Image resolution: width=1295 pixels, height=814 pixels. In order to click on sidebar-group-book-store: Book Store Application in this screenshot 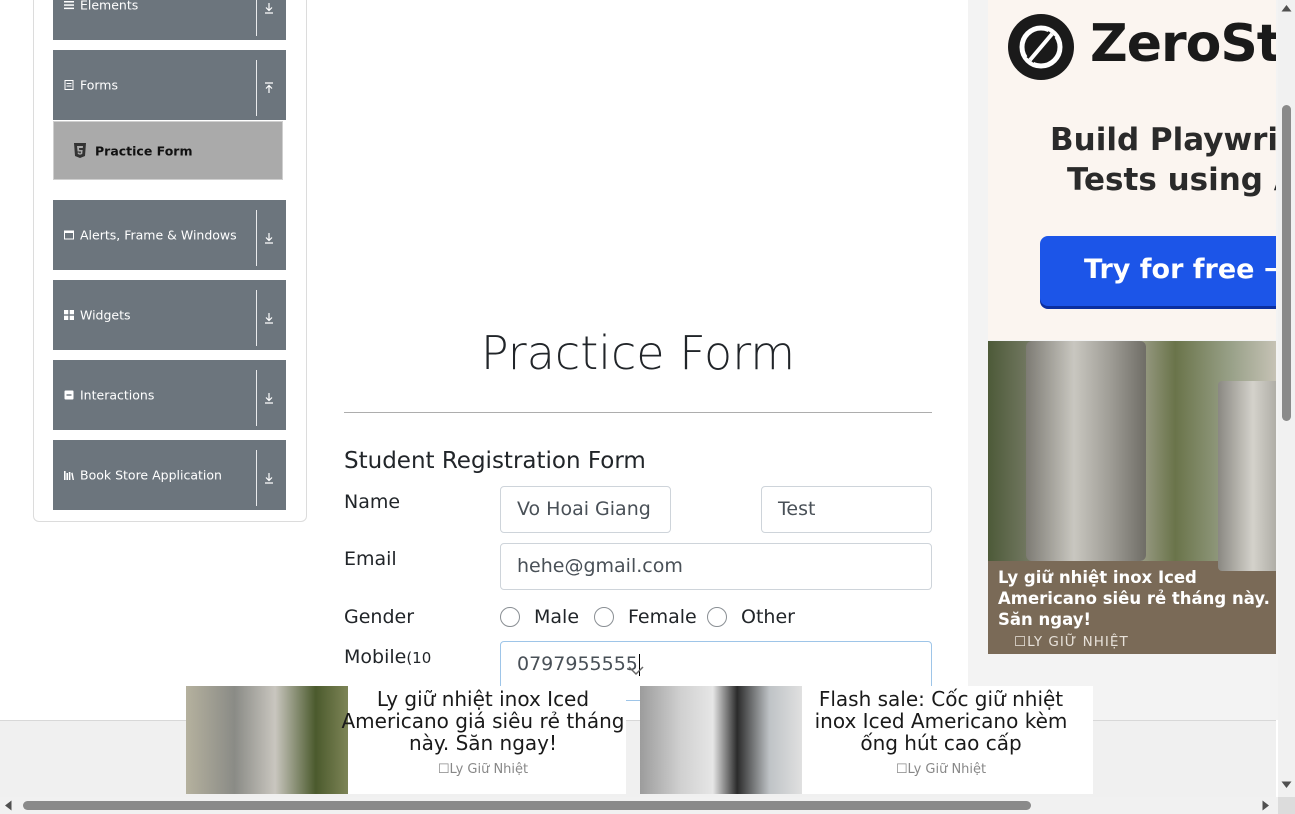, I will do `click(169, 475)`.